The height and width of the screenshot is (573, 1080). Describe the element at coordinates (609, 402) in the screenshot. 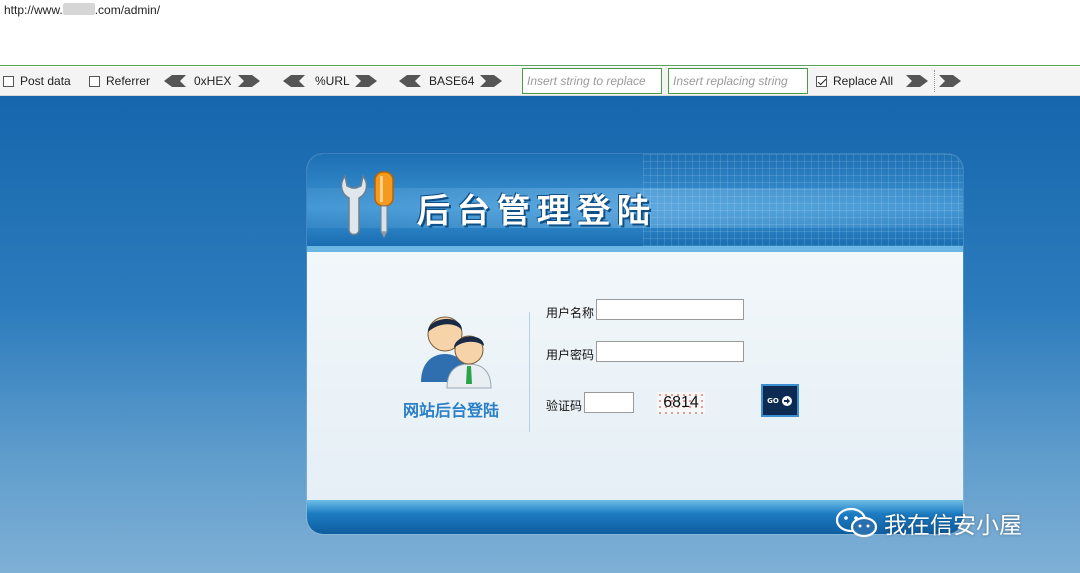

I see `captcha-input` at that location.